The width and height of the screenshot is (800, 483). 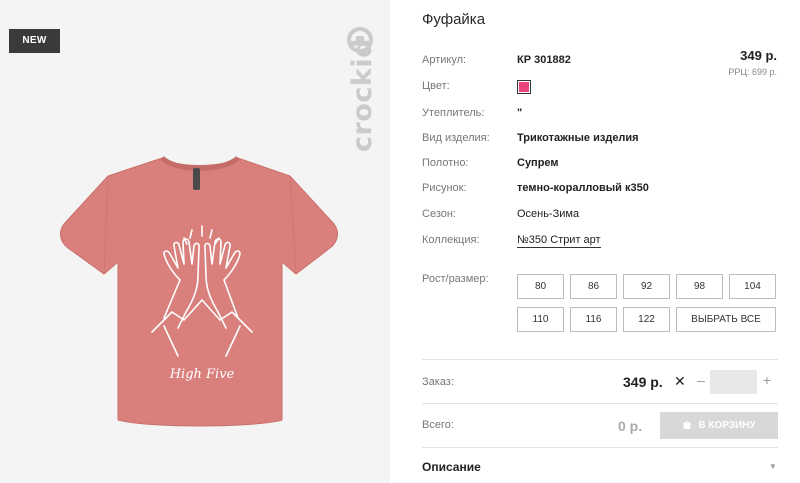 I want to click on brand-logo: crockid, so click(x=361, y=92).